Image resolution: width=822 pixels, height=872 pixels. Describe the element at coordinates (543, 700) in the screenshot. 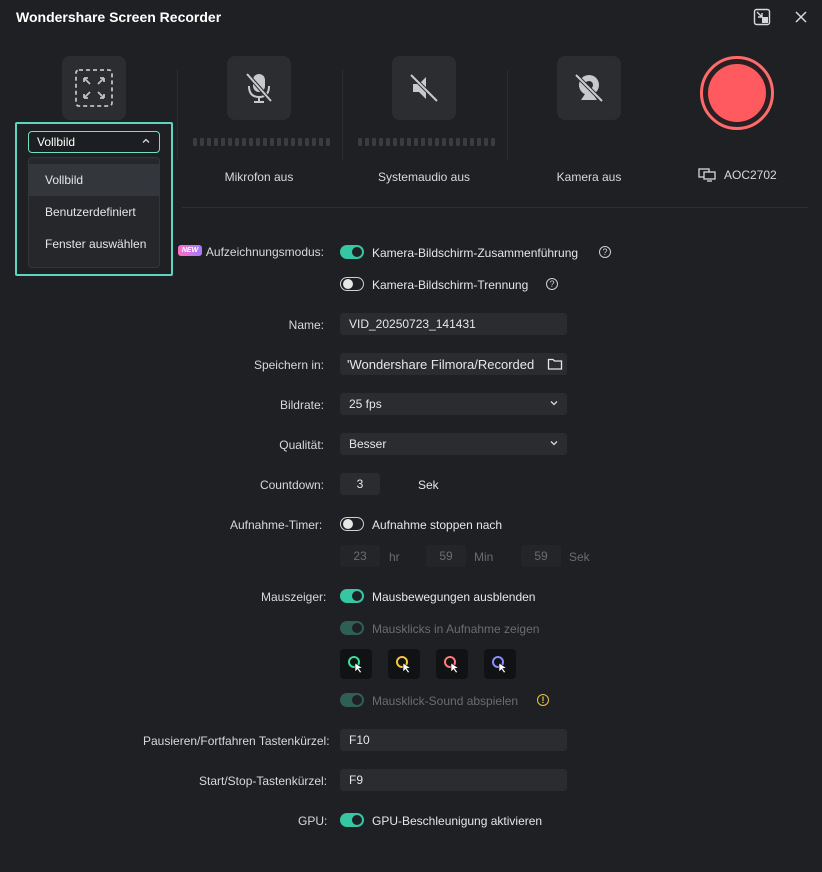

I see `info-icon: !` at that location.